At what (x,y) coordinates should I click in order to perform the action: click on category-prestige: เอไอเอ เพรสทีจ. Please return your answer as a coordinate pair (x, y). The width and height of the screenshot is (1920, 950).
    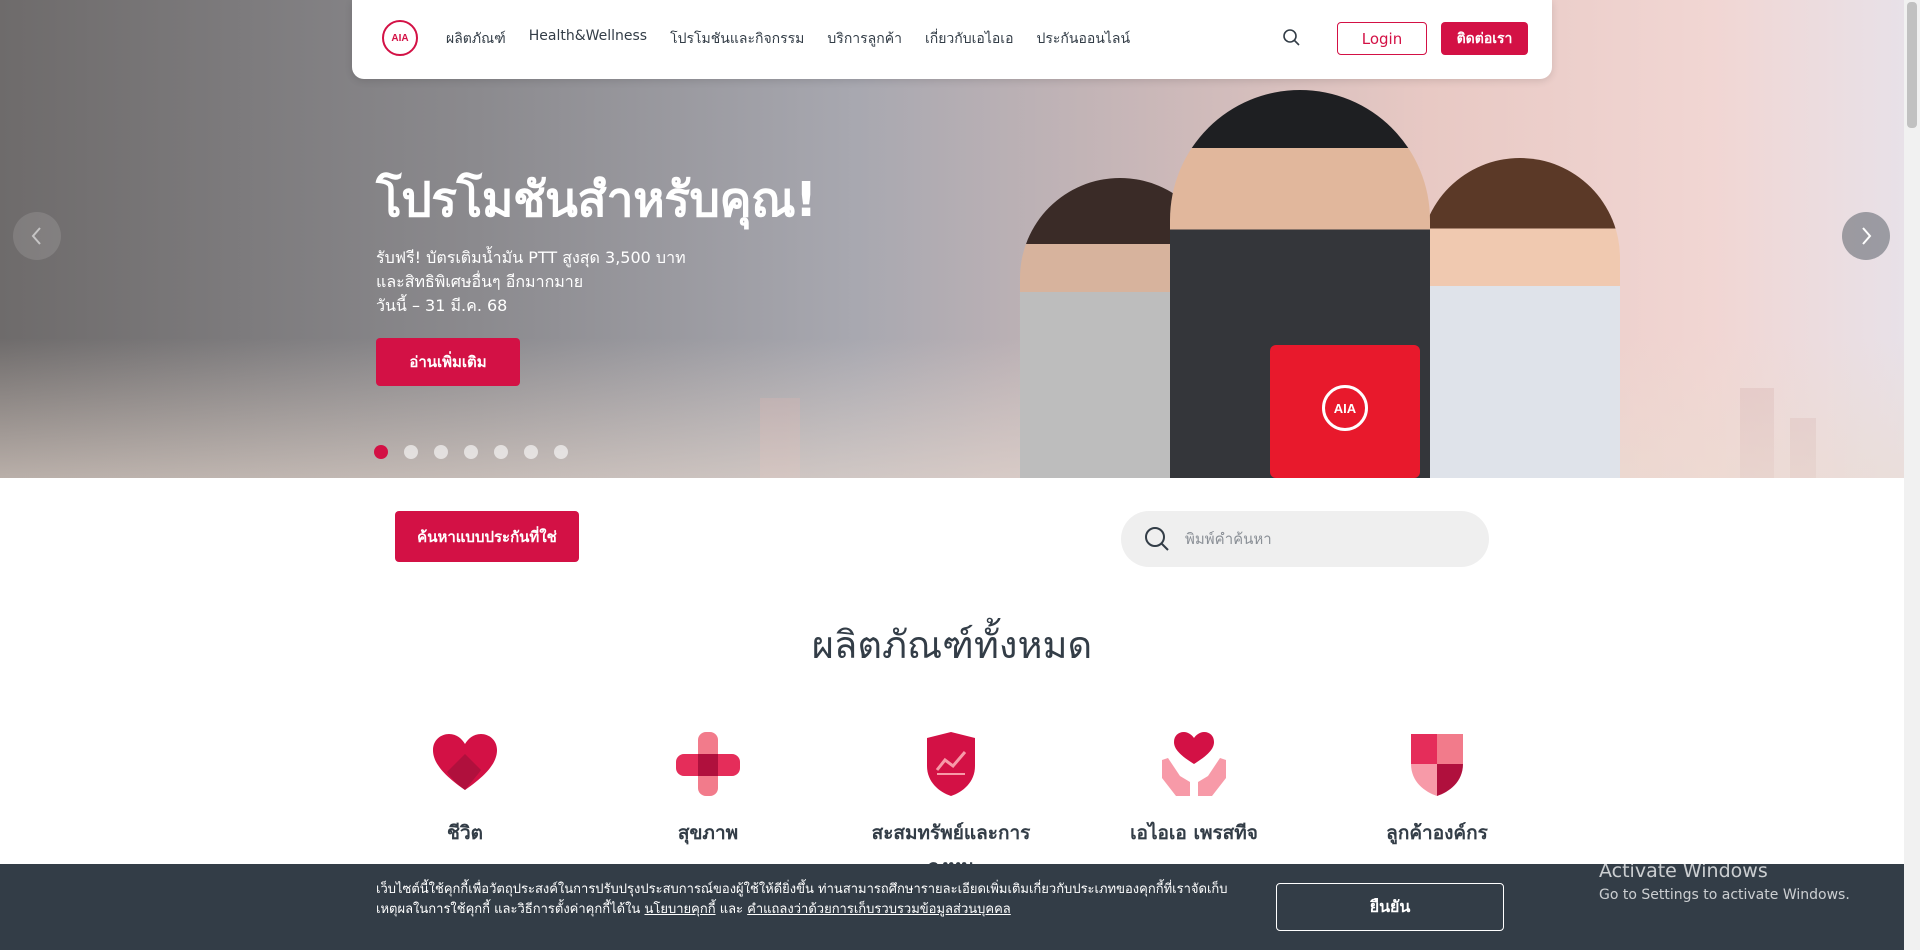
    Looking at the image, I should click on (1194, 790).